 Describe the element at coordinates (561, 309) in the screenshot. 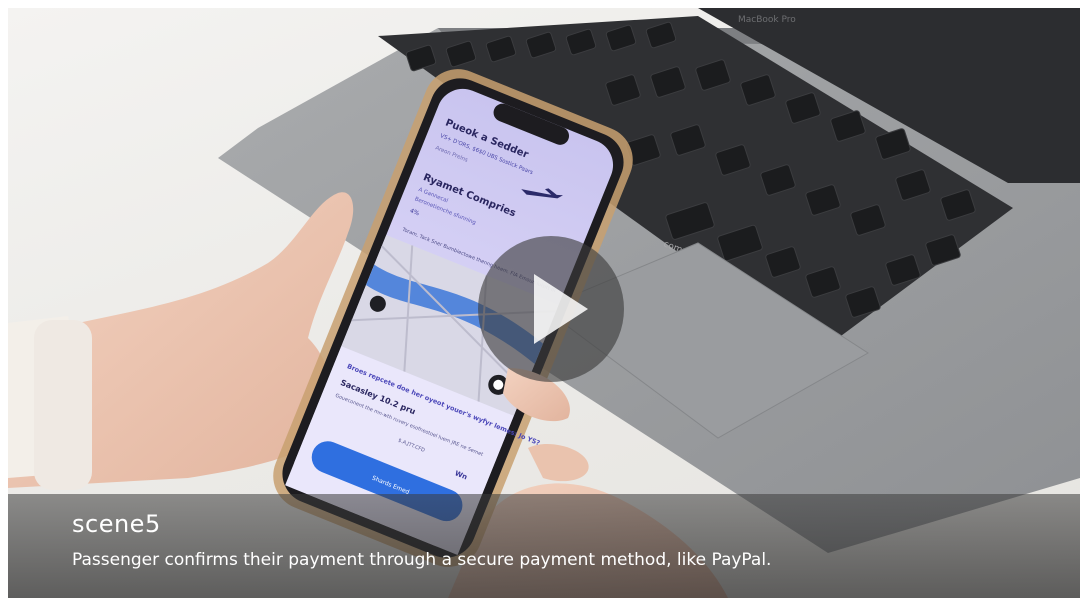

I see `play-icon` at that location.